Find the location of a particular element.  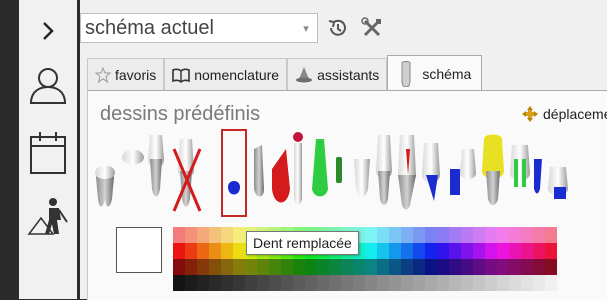

schema-select: schéma actuel ▾ is located at coordinates (199, 28).